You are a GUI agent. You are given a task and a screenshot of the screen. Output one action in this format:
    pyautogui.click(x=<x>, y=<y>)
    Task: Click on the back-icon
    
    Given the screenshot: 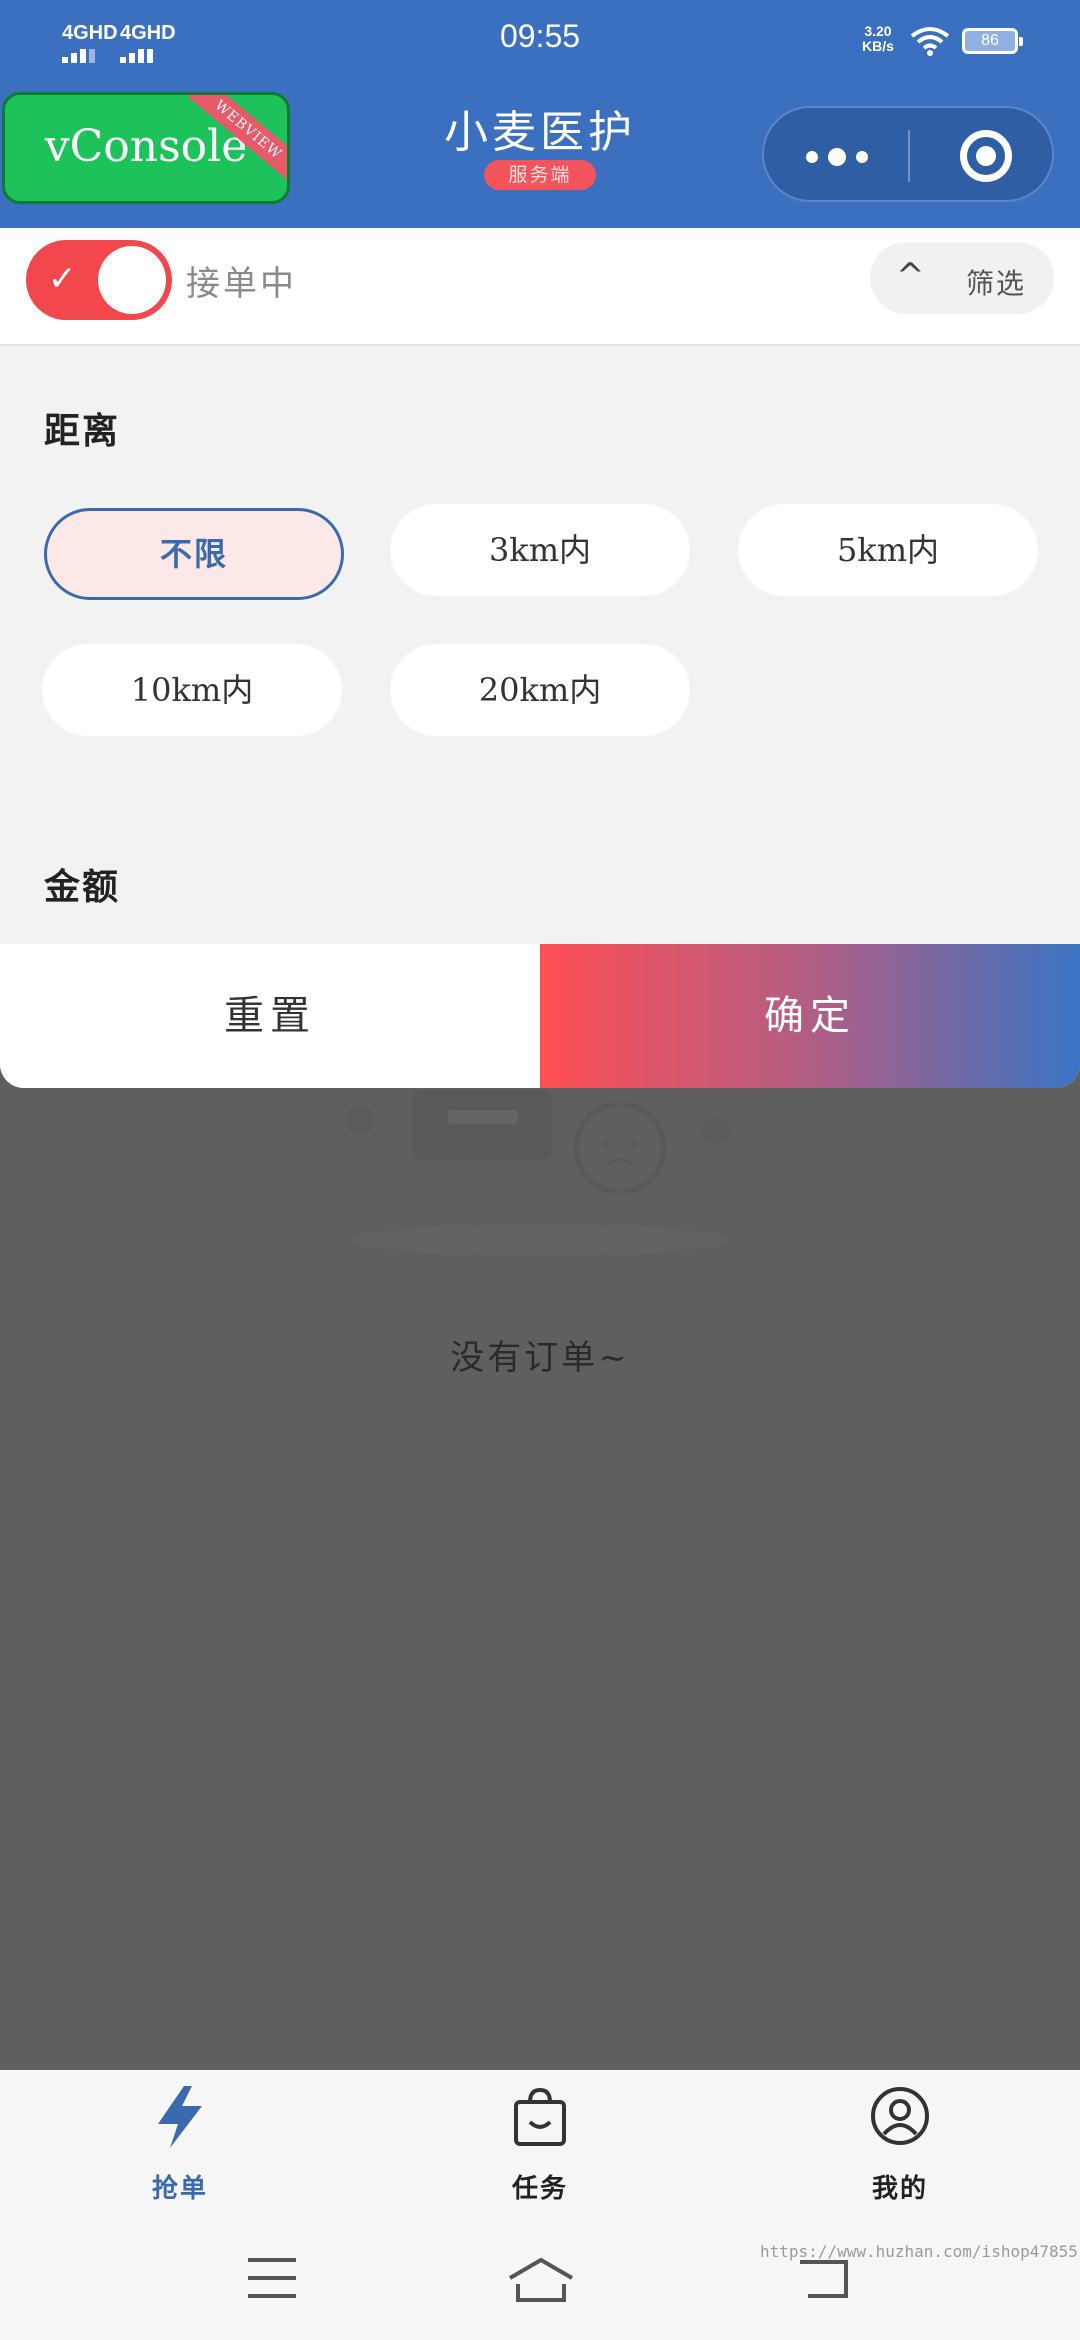 What is the action you would take?
    pyautogui.click(x=824, y=2278)
    